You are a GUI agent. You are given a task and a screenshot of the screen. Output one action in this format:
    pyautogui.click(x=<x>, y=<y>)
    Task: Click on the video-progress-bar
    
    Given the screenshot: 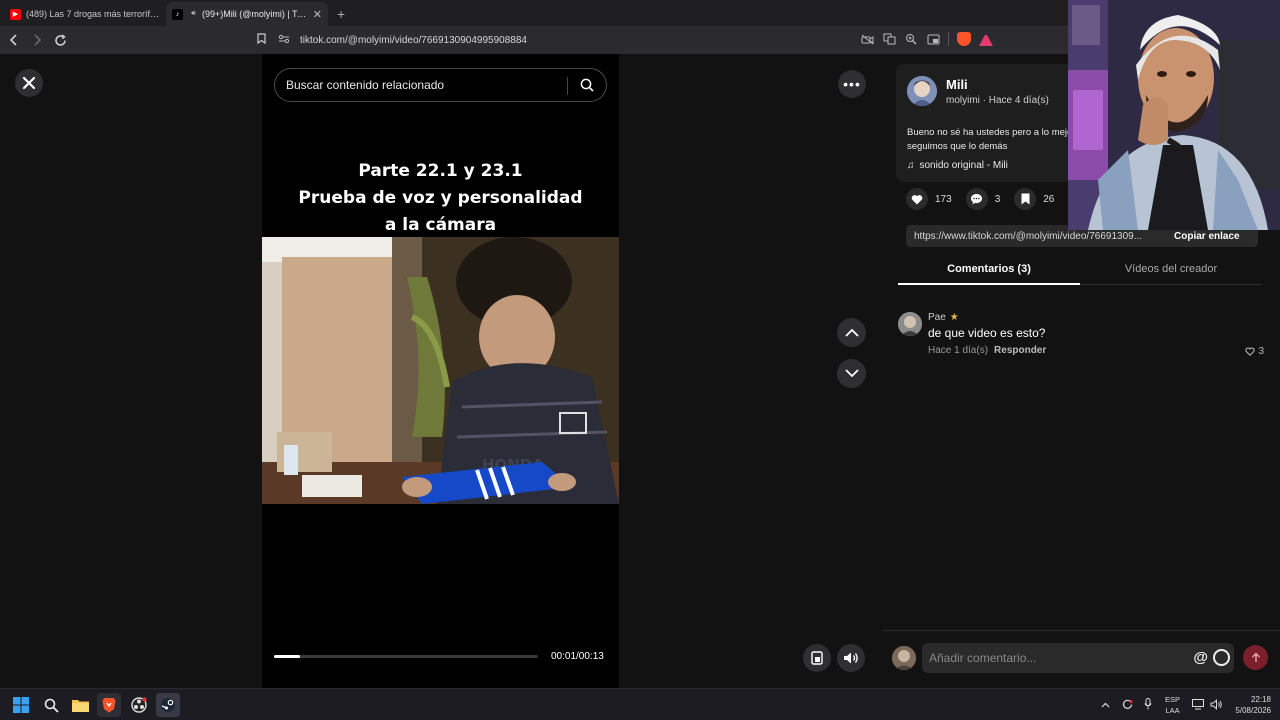 What is the action you would take?
    pyautogui.click(x=406, y=656)
    